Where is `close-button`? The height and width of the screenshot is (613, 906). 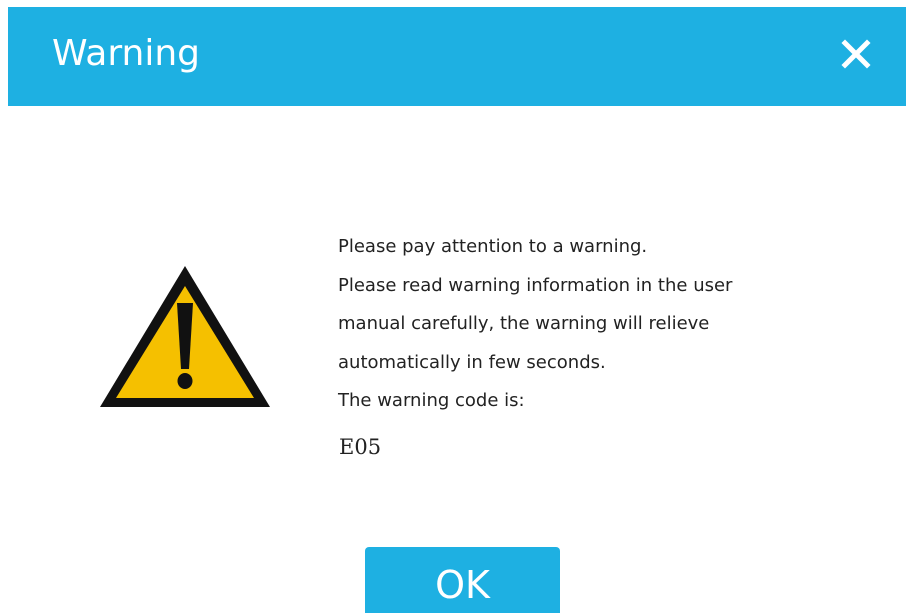 close-button is located at coordinates (856, 54).